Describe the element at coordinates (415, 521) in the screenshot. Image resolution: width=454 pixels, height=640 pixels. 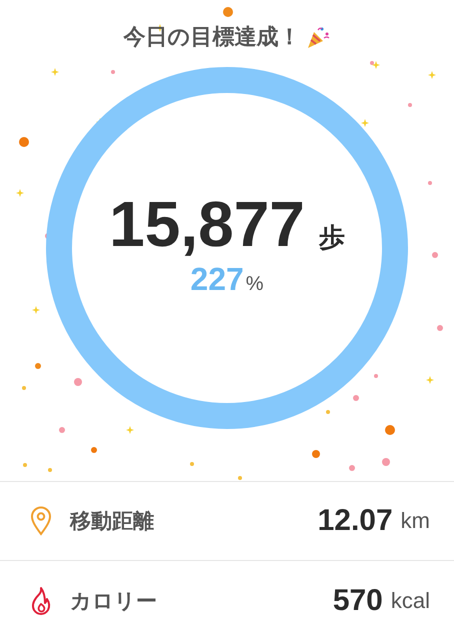
I see `stat-unit: km` at that location.